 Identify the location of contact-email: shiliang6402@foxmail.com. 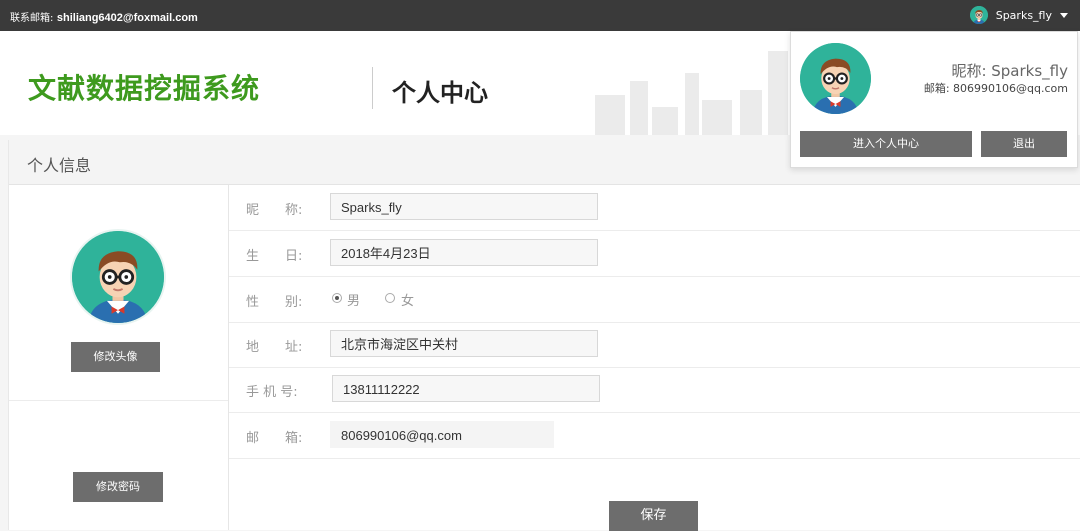
(127, 18).